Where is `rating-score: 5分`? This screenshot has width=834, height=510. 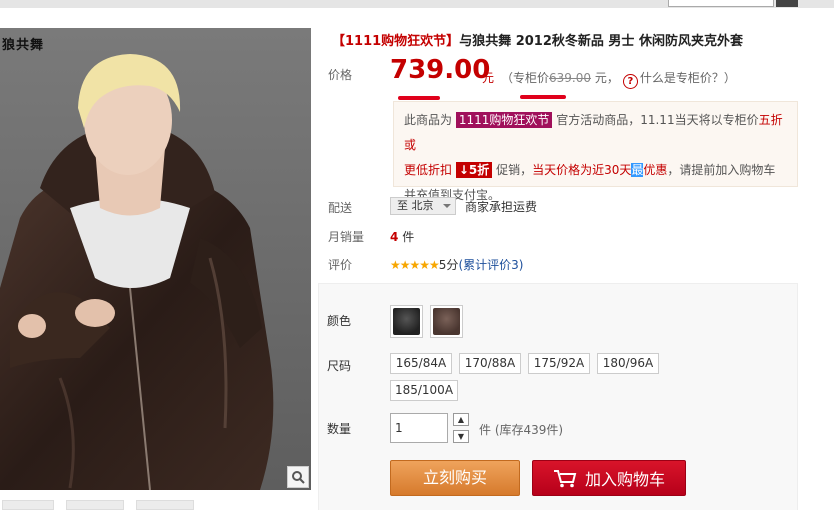
rating-score: 5分 is located at coordinates (448, 265).